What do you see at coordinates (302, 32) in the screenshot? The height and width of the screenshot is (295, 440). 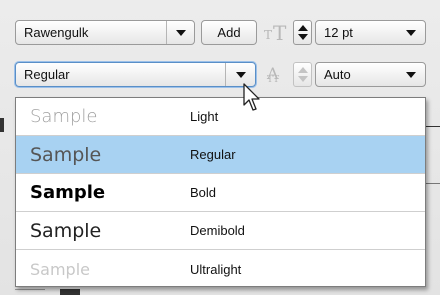 I see `font-size-stepper` at bounding box center [302, 32].